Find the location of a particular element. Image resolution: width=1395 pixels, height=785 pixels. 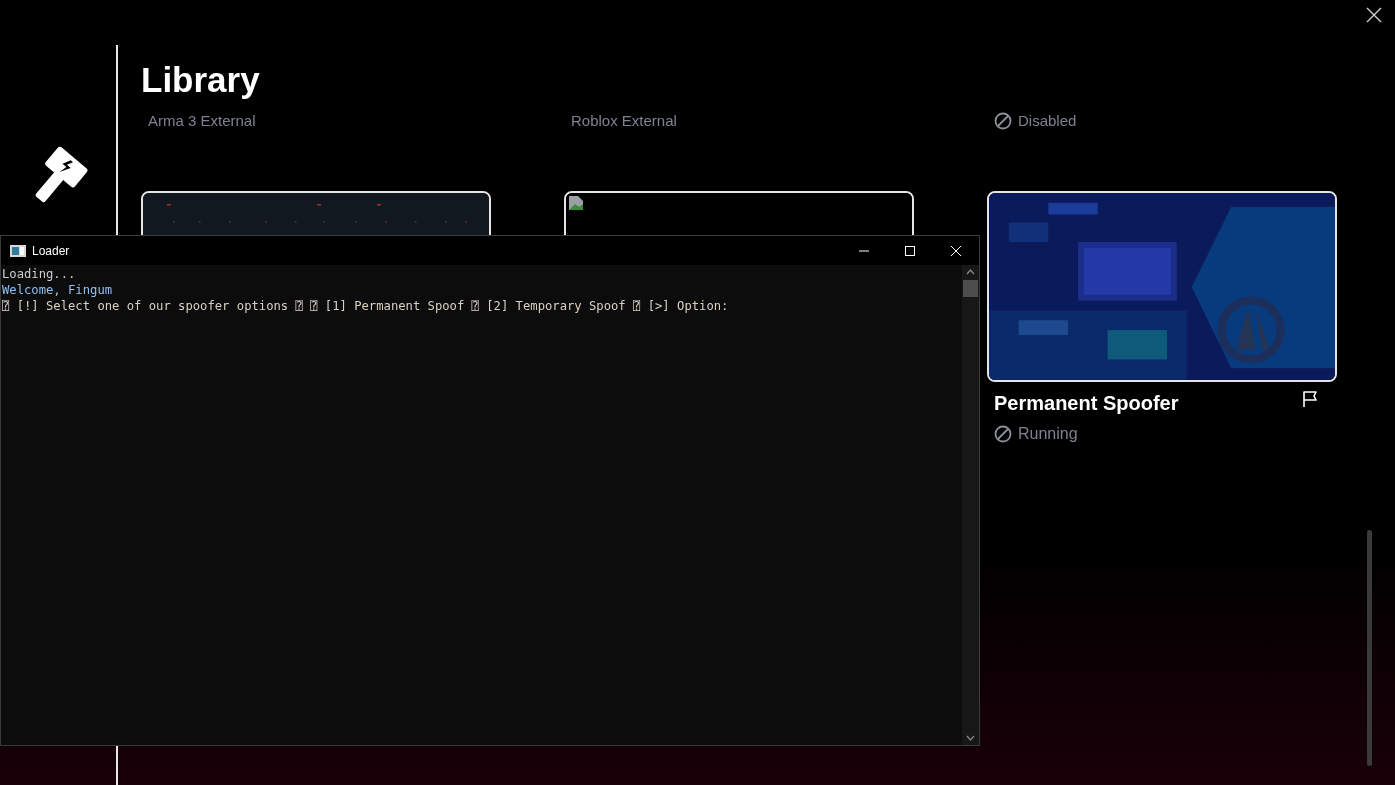

scroll-up-icon is located at coordinates (970, 272).